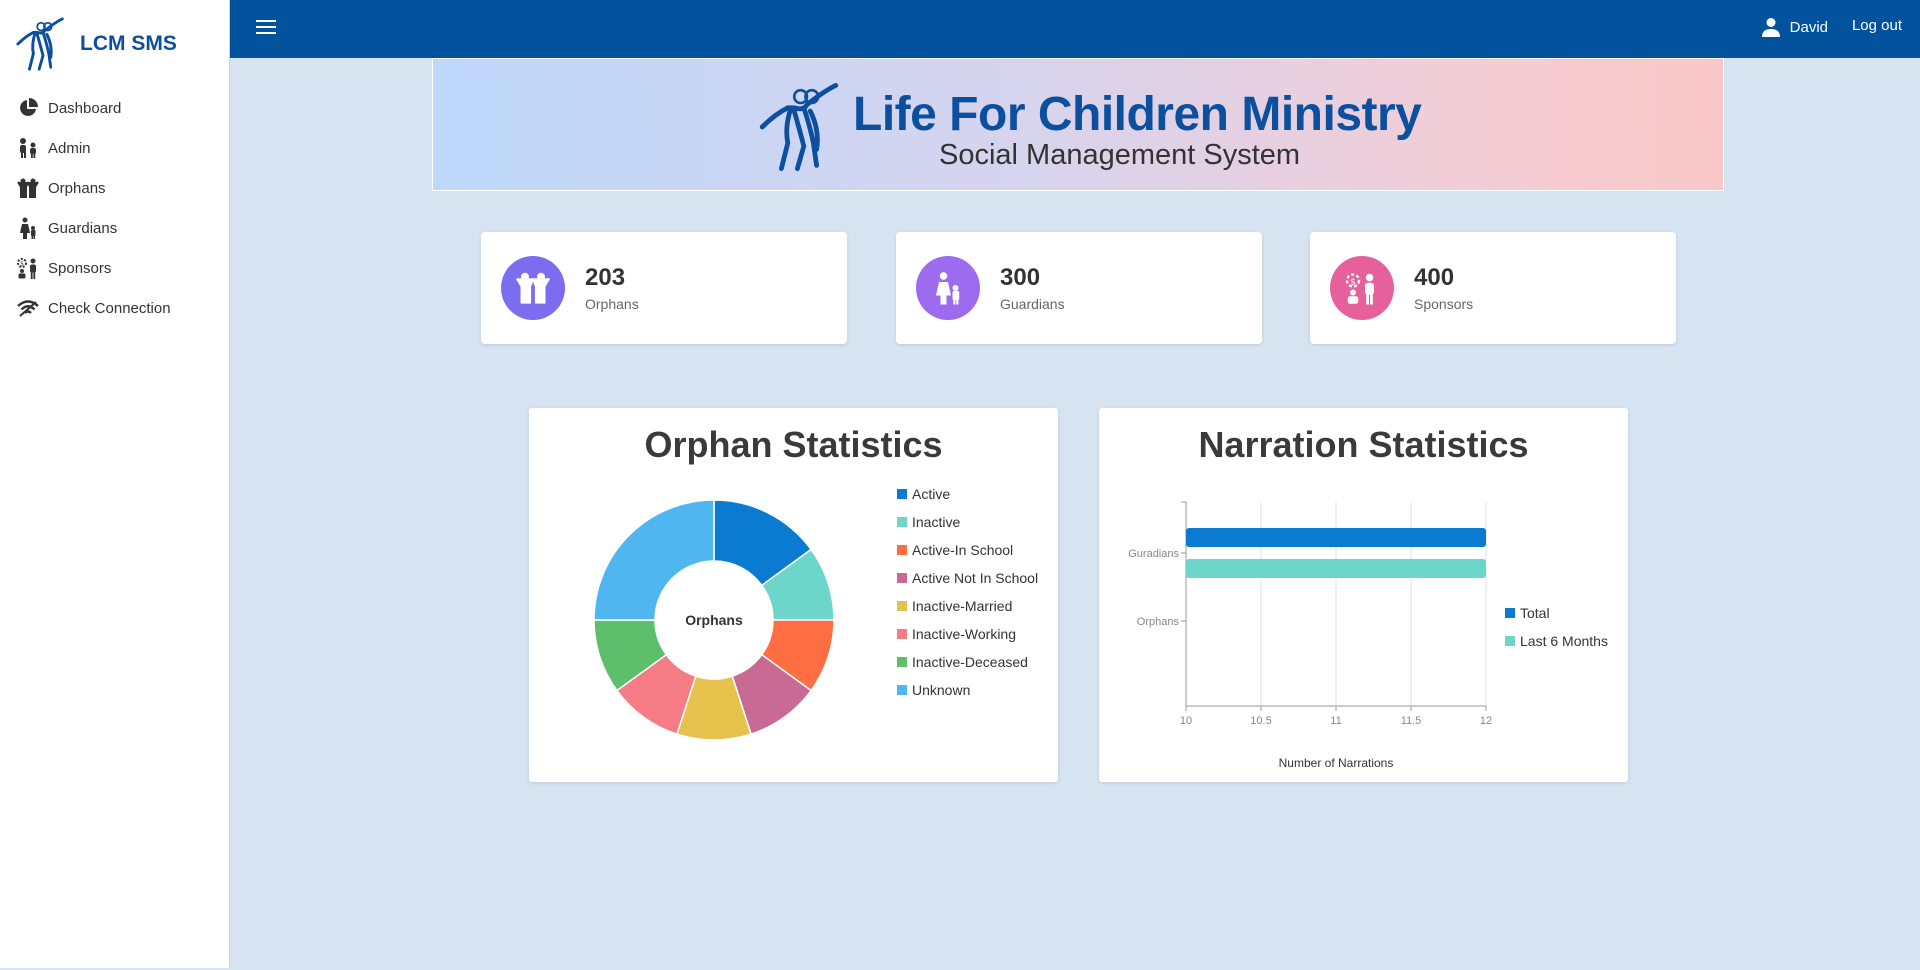 The width and height of the screenshot is (1920, 970). I want to click on legend-label: Inactive, so click(936, 522).